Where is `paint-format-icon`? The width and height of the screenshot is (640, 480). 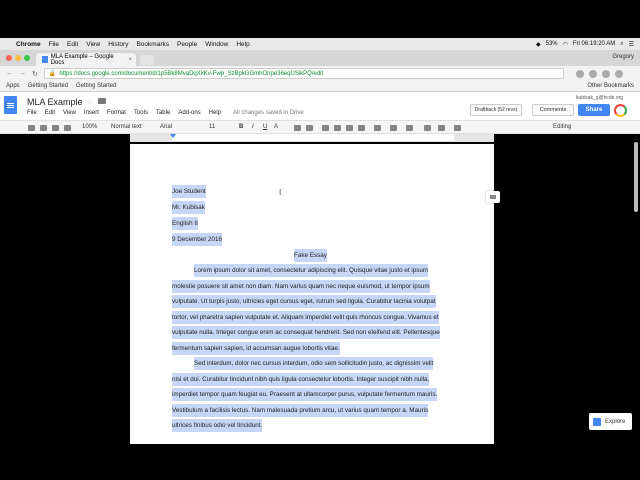
paint-format-icon is located at coordinates (67, 128).